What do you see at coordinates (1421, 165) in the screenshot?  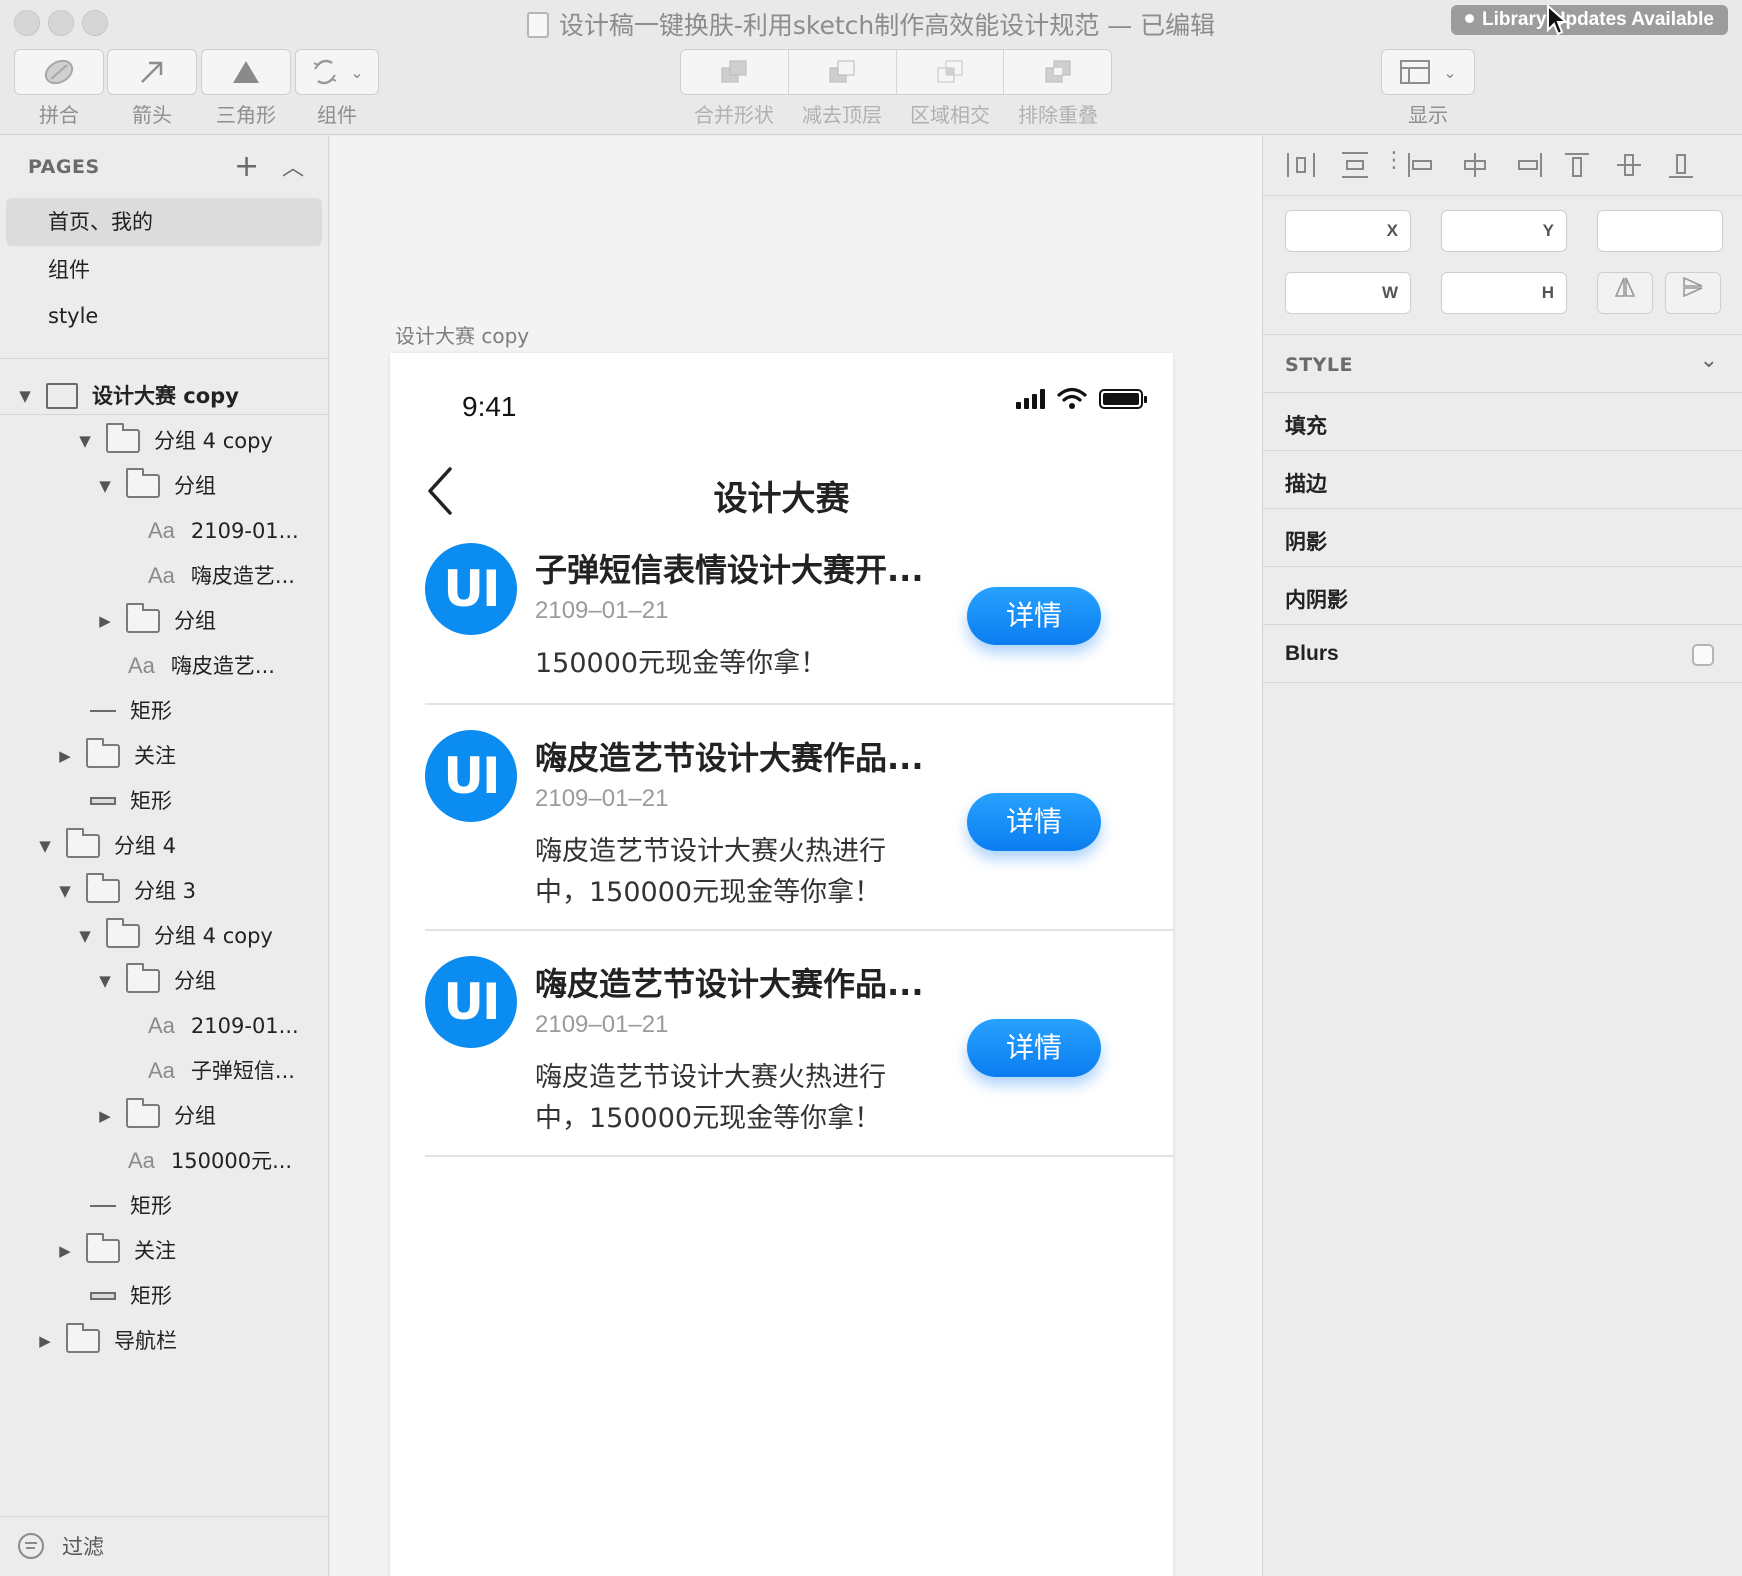 I see `align-left-icon` at bounding box center [1421, 165].